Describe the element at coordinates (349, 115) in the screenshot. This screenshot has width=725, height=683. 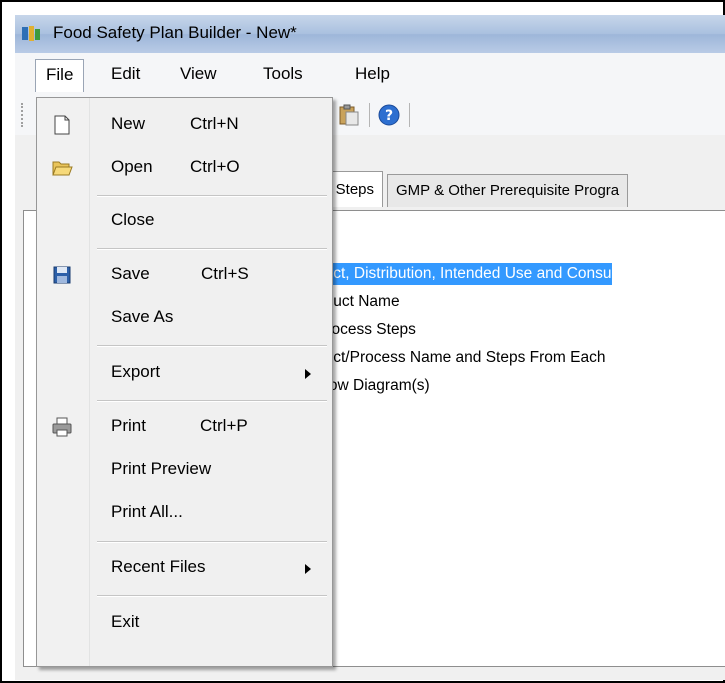
I see `paste-icon` at that location.